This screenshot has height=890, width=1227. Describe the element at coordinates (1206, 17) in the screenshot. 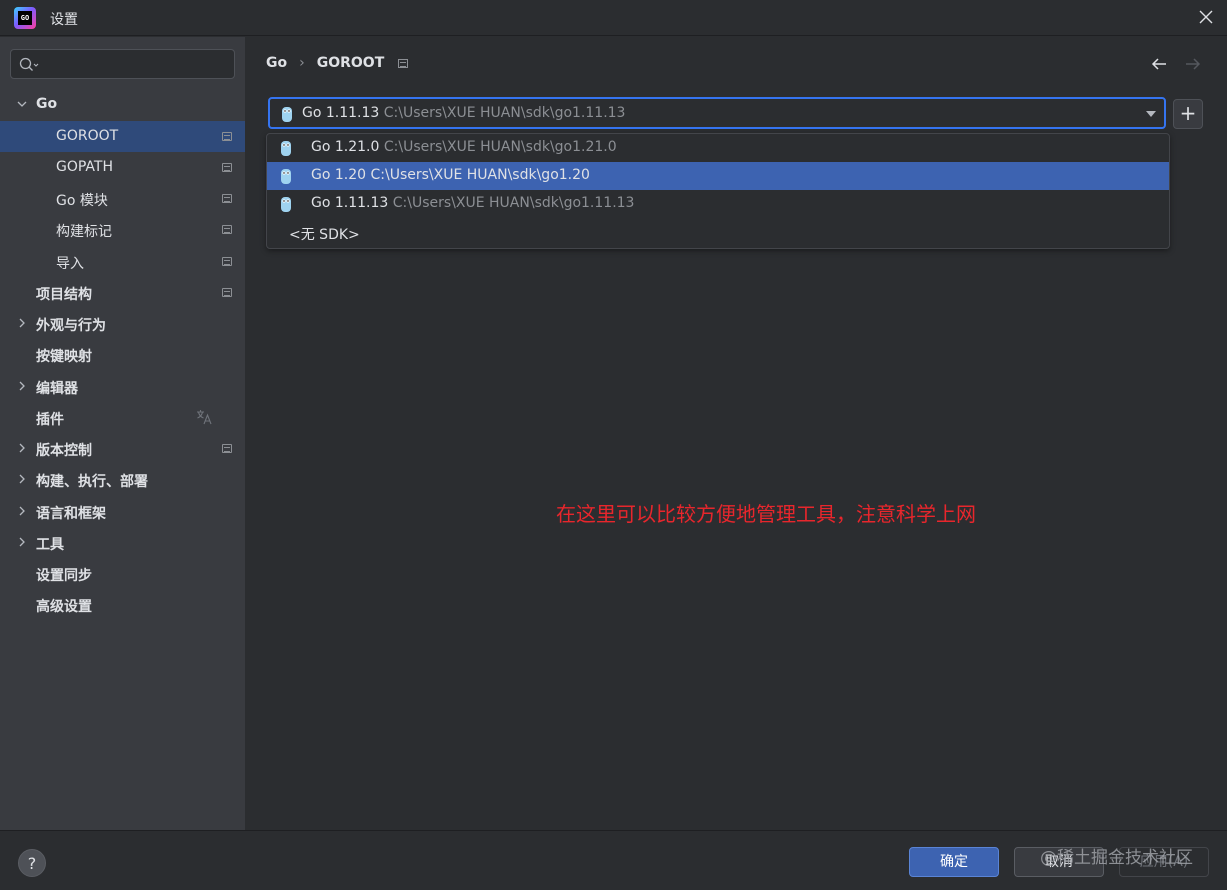

I see `close-icon` at that location.